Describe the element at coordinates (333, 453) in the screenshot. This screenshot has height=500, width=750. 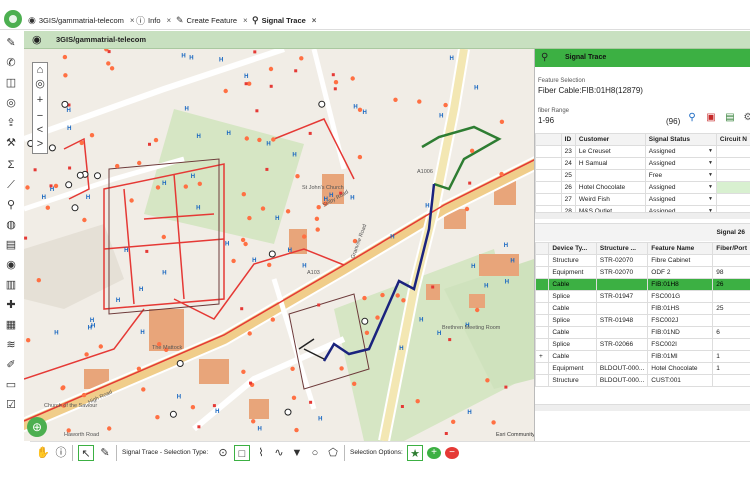
I see `polygon-select-icon: ⬠` at that location.